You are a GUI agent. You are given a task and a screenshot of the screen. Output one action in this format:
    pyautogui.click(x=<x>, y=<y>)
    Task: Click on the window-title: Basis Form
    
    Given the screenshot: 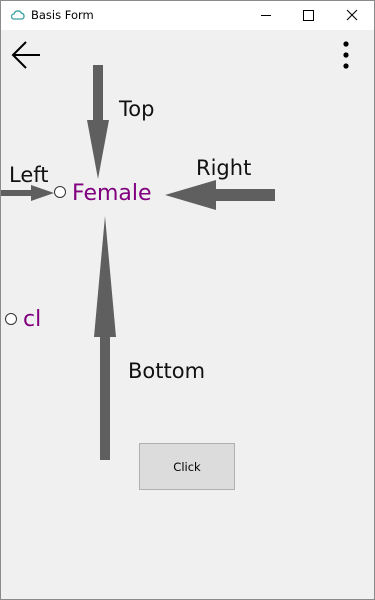 What is the action you would take?
    pyautogui.click(x=62, y=15)
    